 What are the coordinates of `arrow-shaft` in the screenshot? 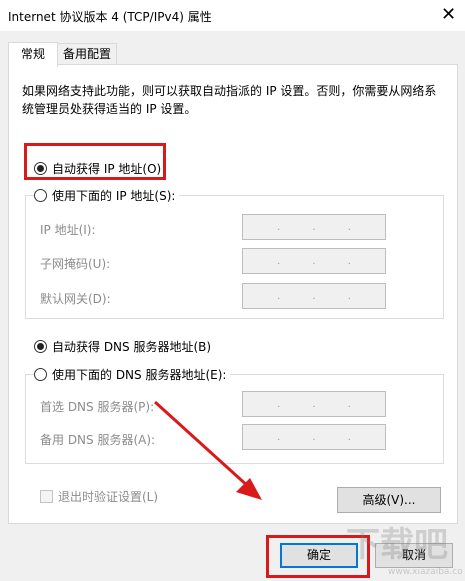 It's located at (202, 445).